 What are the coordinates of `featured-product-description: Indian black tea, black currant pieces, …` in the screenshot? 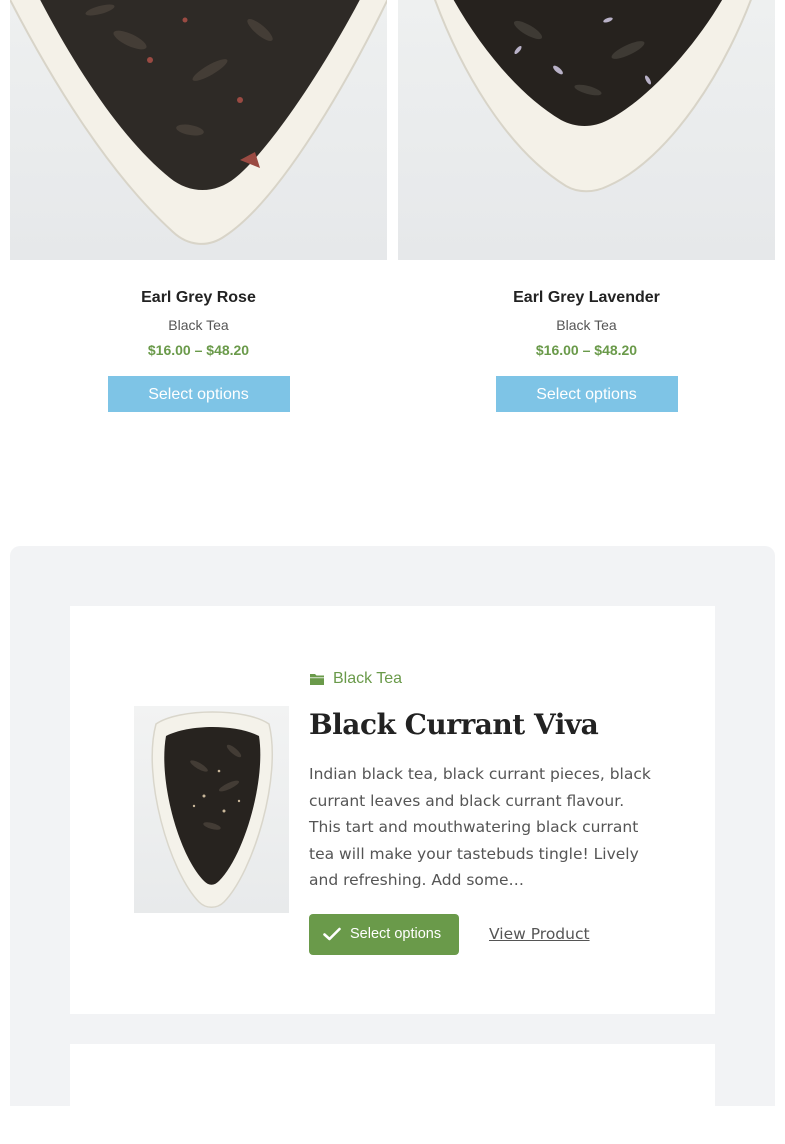 It's located at (480, 827).